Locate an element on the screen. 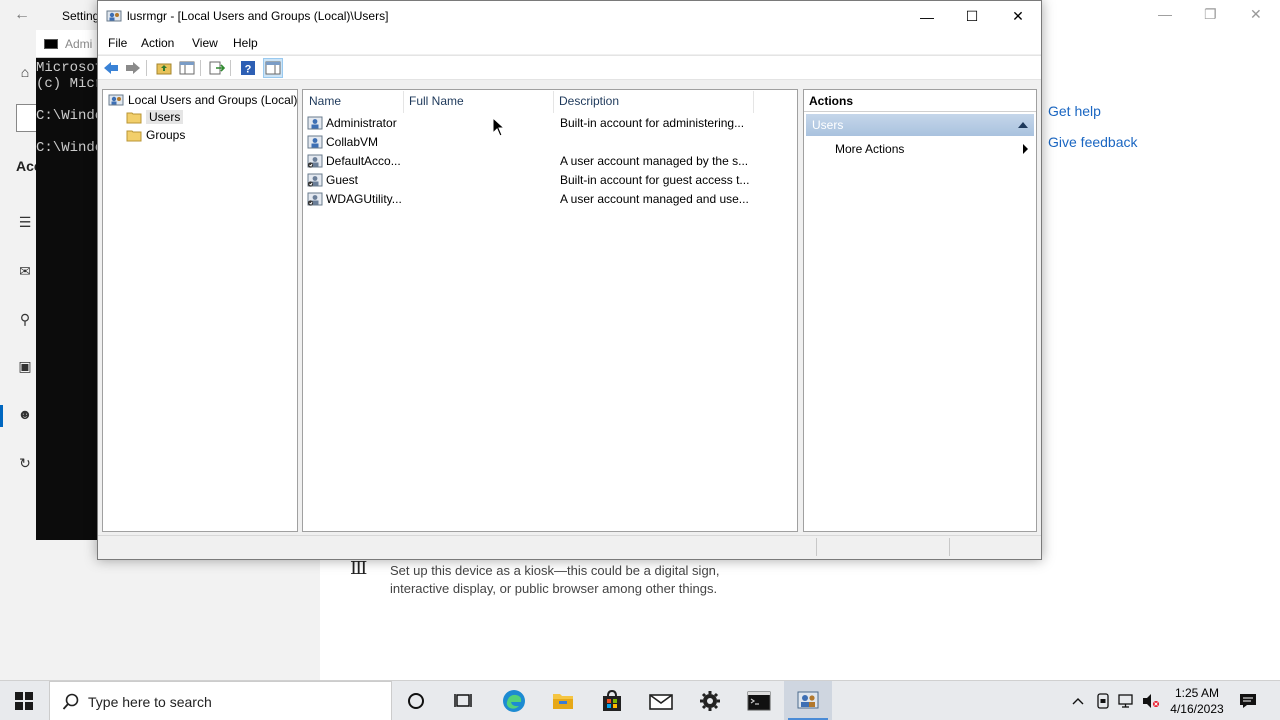  task-view-button is located at coordinates (464, 700).